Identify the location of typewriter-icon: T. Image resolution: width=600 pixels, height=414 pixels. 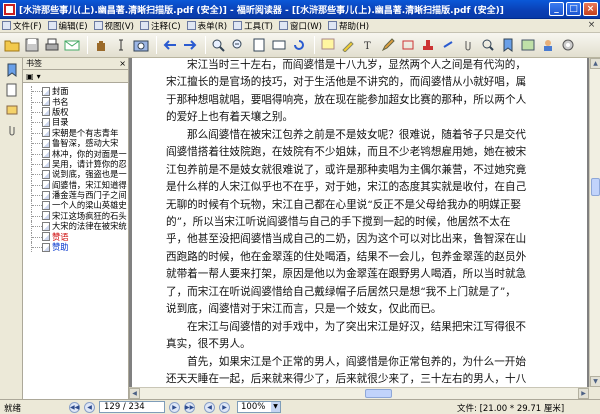
(368, 45).